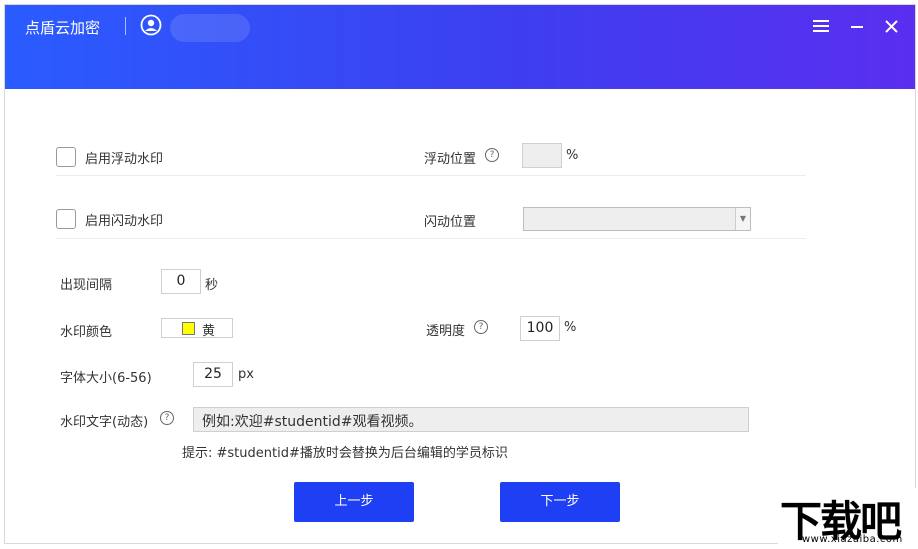  What do you see at coordinates (151, 25) in the screenshot?
I see `user-avatar-icon` at bounding box center [151, 25].